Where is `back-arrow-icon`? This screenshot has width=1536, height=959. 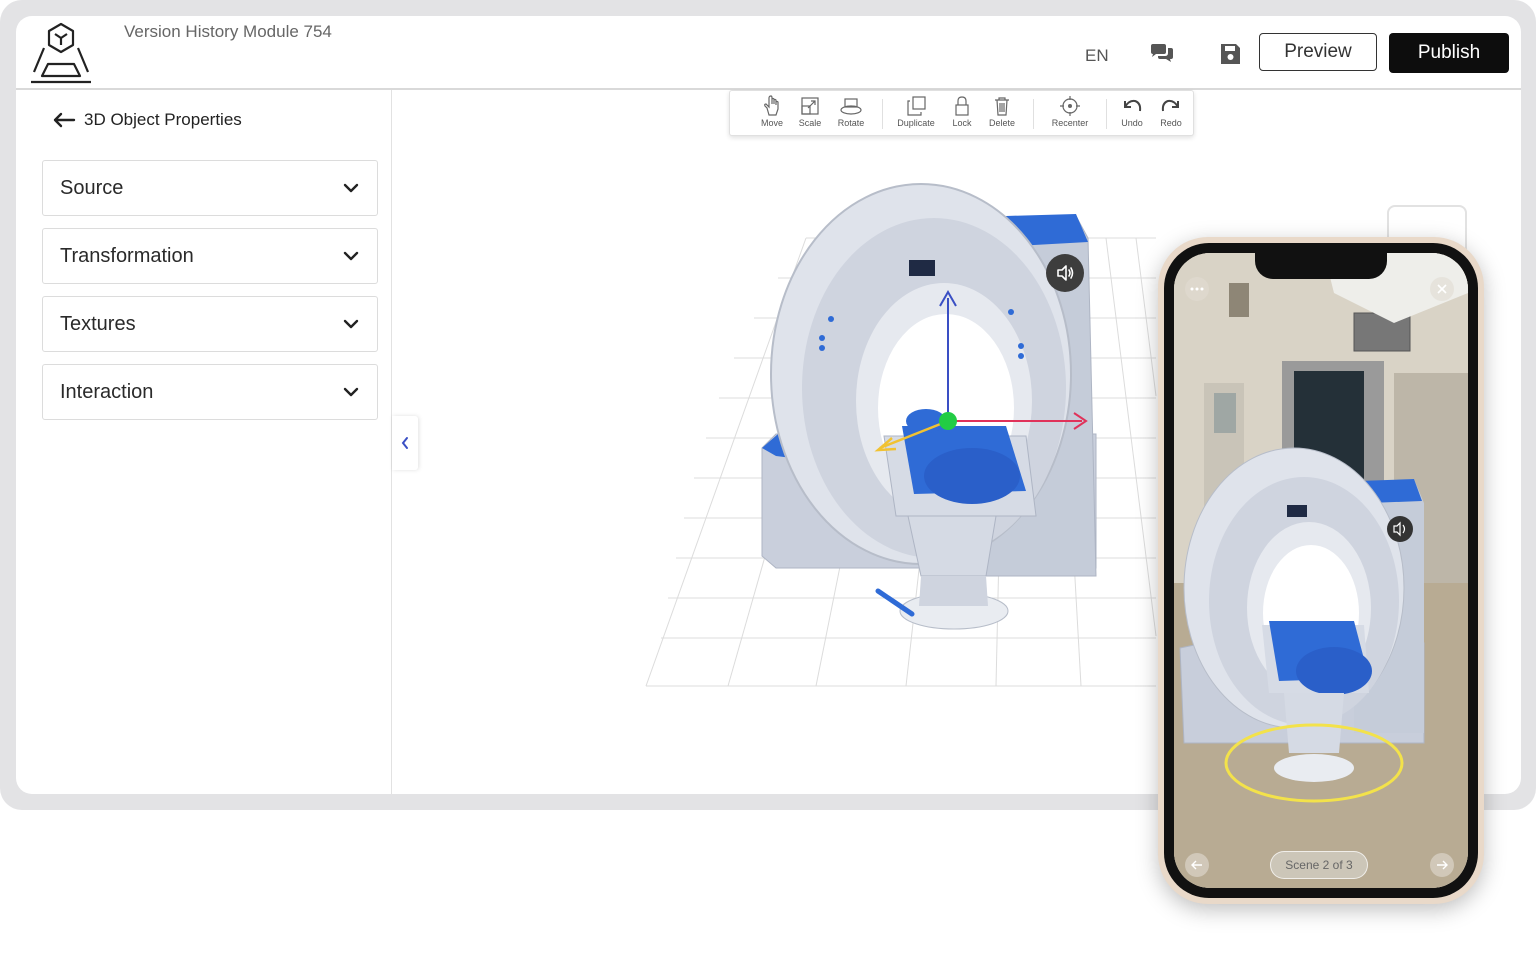 back-arrow-icon is located at coordinates (64, 120).